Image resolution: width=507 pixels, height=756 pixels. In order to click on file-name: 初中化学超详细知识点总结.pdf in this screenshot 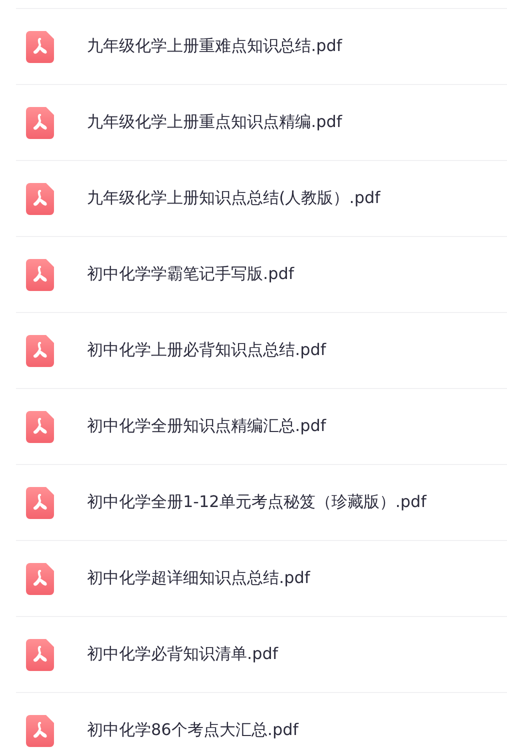, I will do `click(198, 578)`.